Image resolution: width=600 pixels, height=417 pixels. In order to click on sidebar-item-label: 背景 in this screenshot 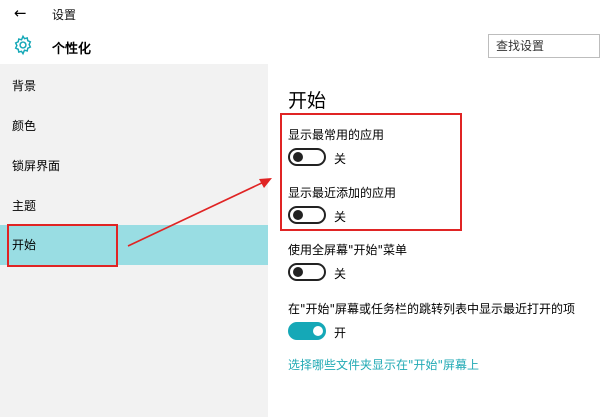, I will do `click(24, 86)`.